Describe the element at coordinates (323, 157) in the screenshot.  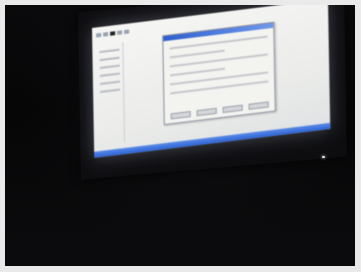
I see `power-led` at that location.